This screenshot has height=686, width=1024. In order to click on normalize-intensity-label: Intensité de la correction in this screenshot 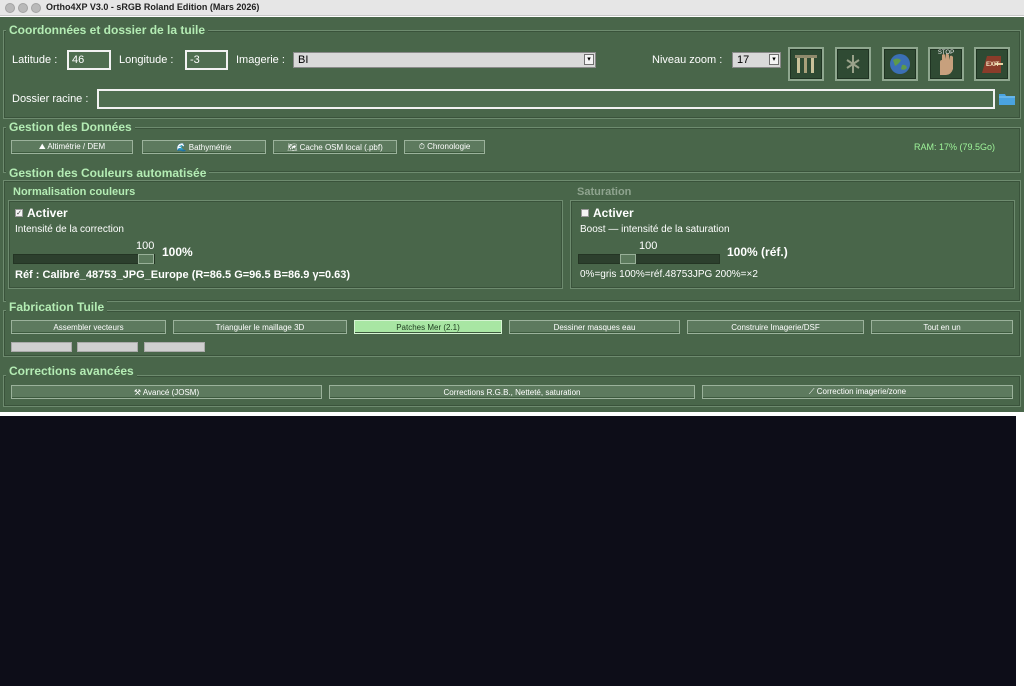, I will do `click(69, 229)`.